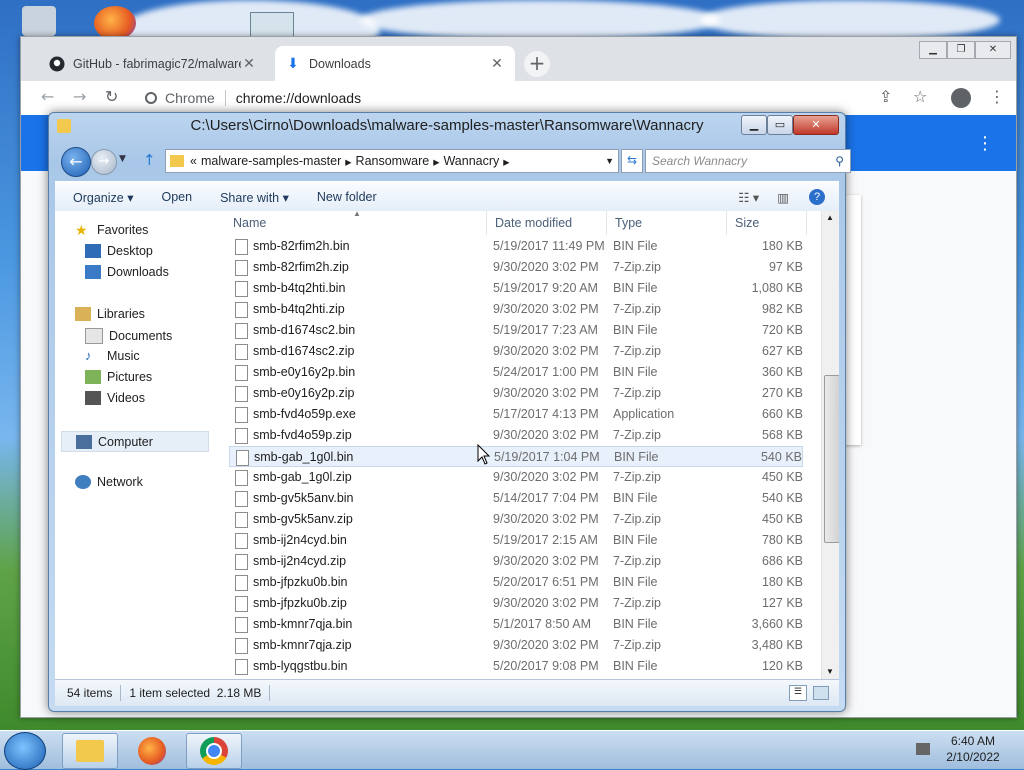  I want to click on maximize-button: ▭, so click(780, 125).